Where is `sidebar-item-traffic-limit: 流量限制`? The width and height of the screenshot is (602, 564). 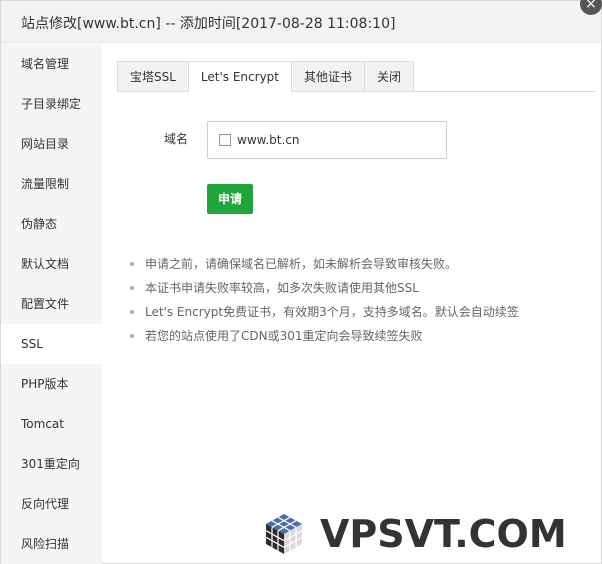
sidebar-item-traffic-limit: 流量限制 is located at coordinates (51, 184).